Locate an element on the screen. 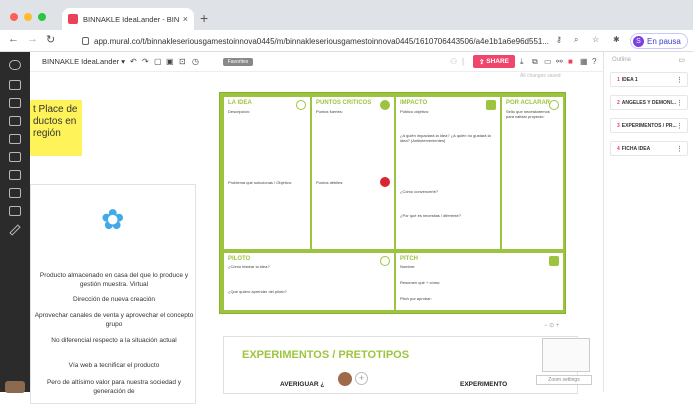 This screenshot has height=404, width=693. mural-title: BINNAKLE IdeaLander ▾ is located at coordinates (83, 61).